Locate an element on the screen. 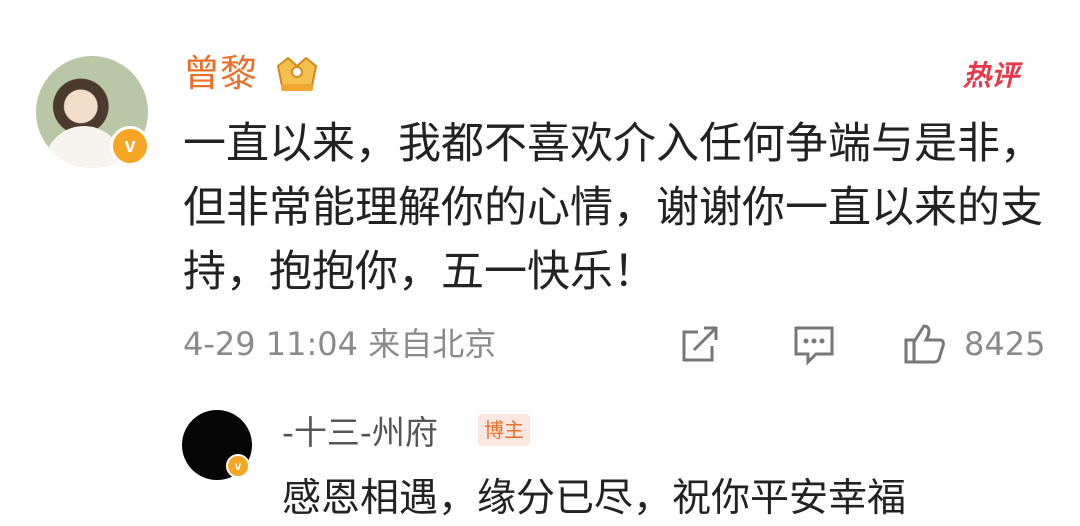 This screenshot has height=526, width=1080. reply-verified-icon: v is located at coordinates (238, 466).